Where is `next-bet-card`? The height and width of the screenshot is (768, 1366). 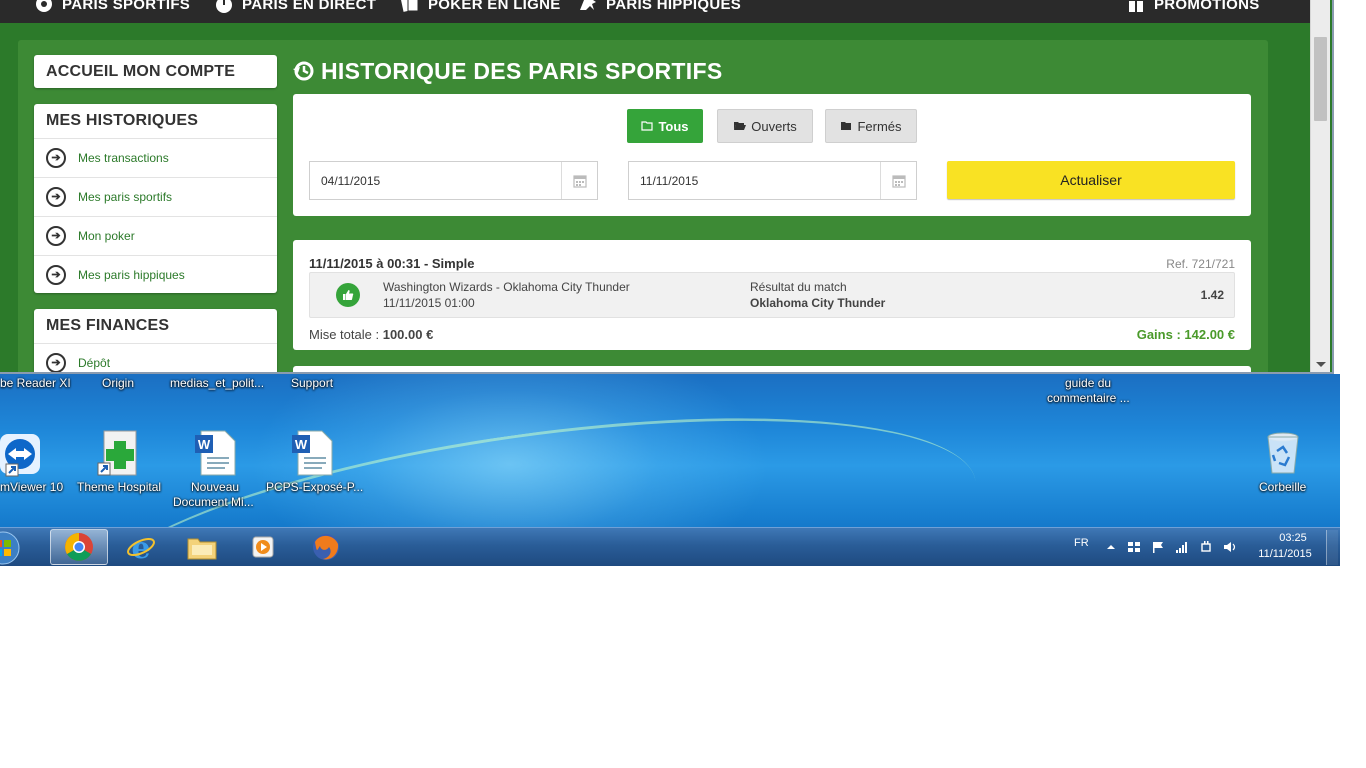
next-bet-card is located at coordinates (772, 369).